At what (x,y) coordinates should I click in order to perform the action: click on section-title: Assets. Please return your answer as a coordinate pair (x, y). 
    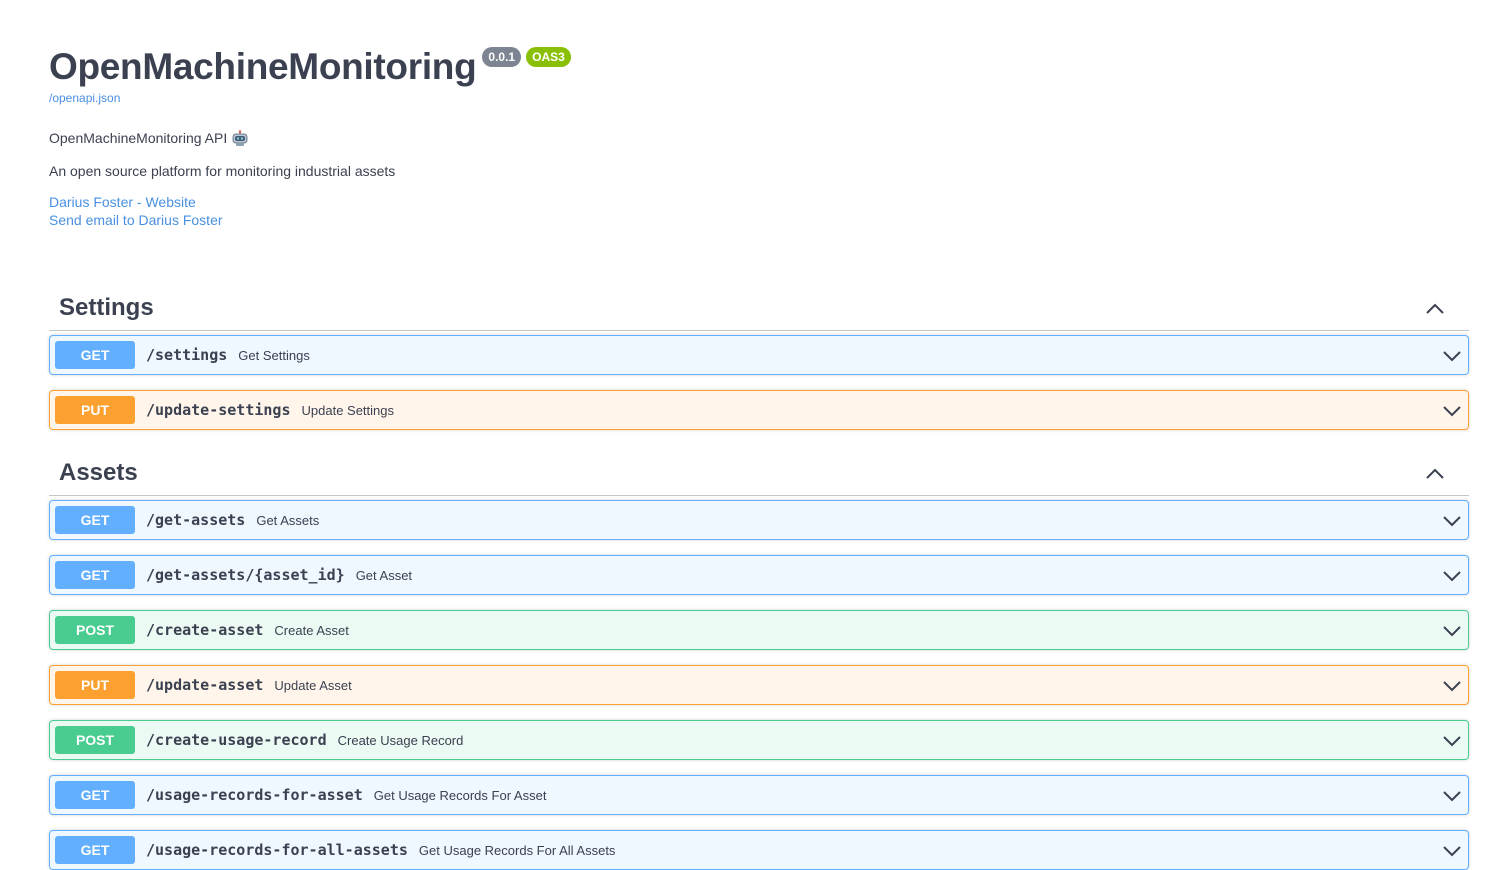
    Looking at the image, I should click on (98, 472).